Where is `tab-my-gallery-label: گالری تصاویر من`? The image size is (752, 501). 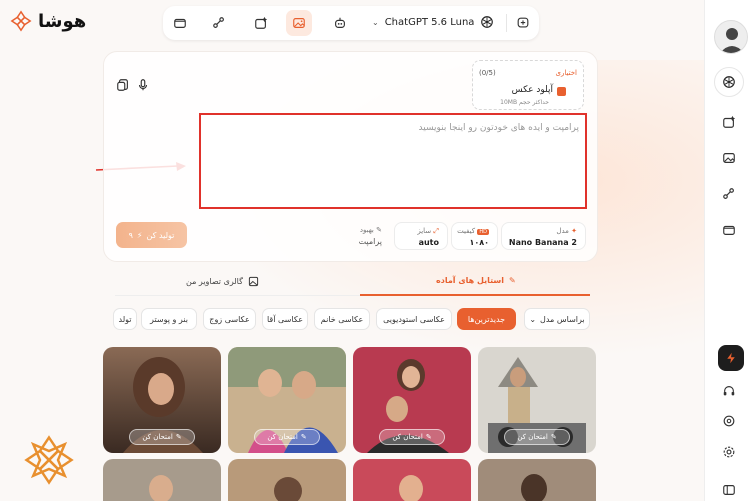 tab-my-gallery-label: گالری تصاویر من is located at coordinates (214, 281).